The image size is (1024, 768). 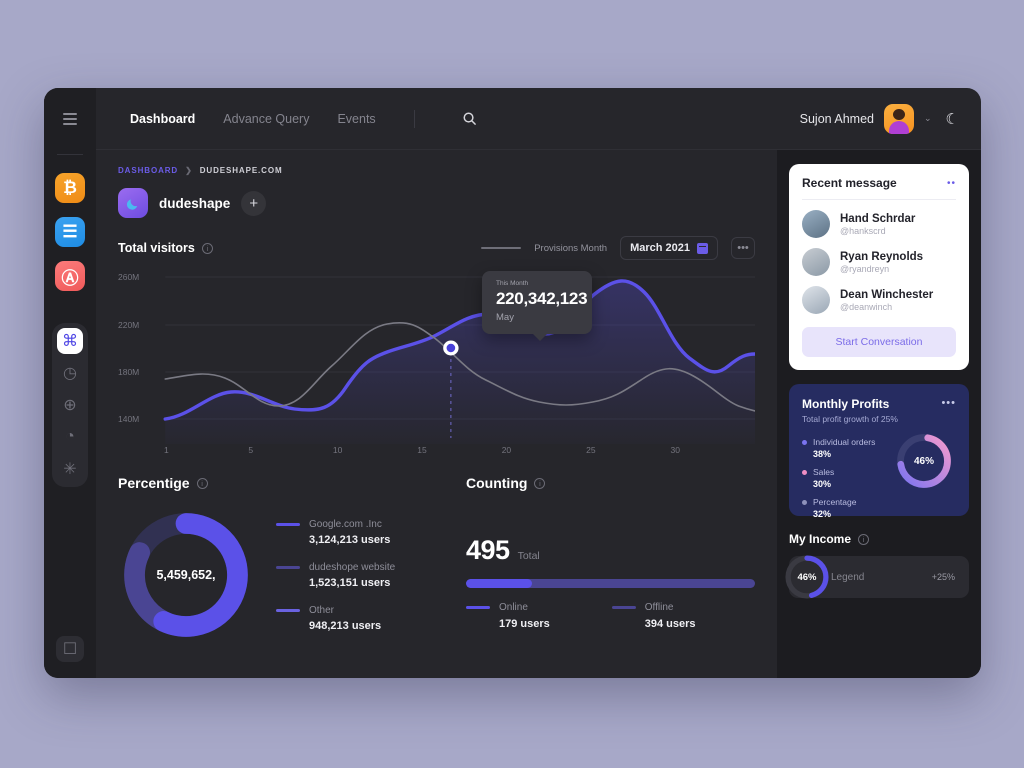 I want to click on y-tick-180m: 180M, so click(x=129, y=372).